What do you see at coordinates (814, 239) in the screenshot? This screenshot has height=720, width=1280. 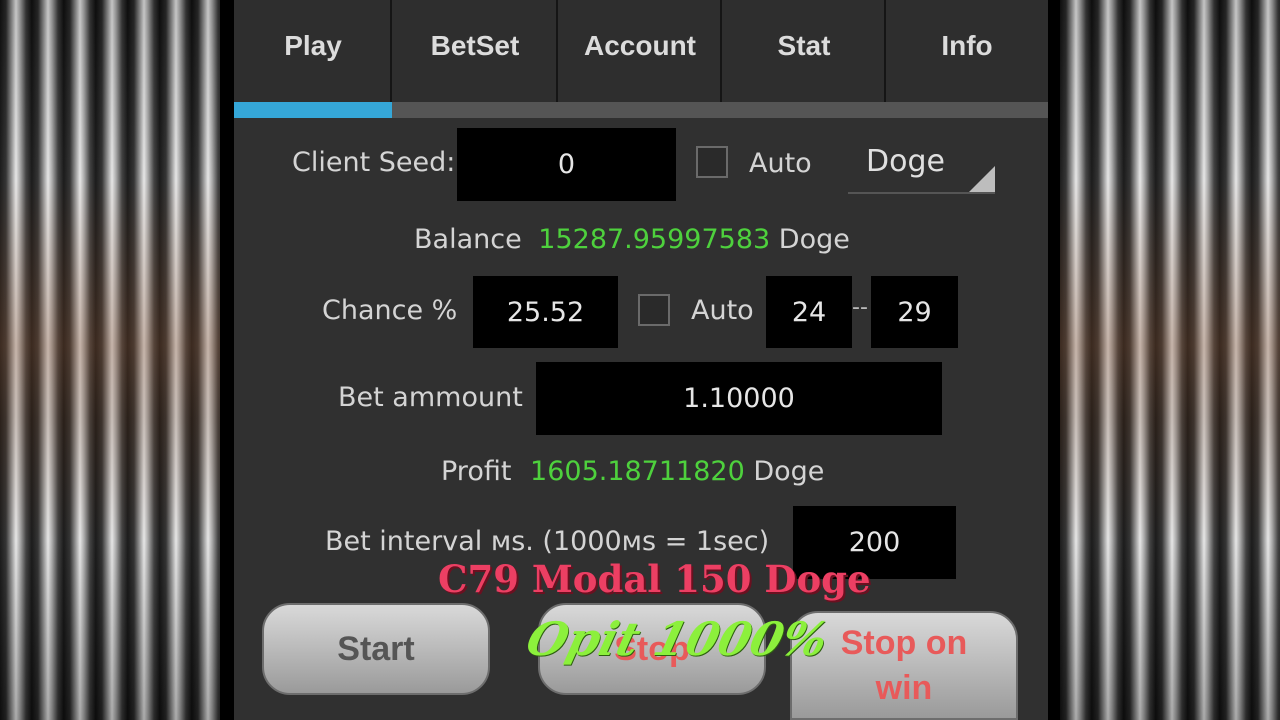 I see `balance-unit: Doge` at bounding box center [814, 239].